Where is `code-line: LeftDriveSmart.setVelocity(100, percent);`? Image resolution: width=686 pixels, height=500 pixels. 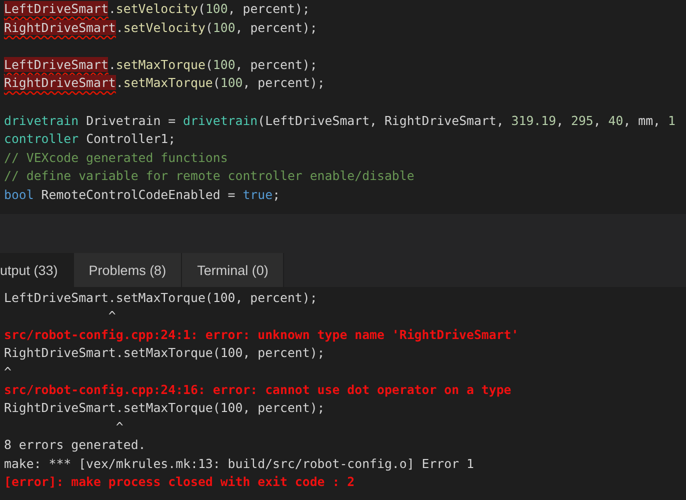
code-line: LeftDriveSmart.setVelocity(100, percent); is located at coordinates (157, 9).